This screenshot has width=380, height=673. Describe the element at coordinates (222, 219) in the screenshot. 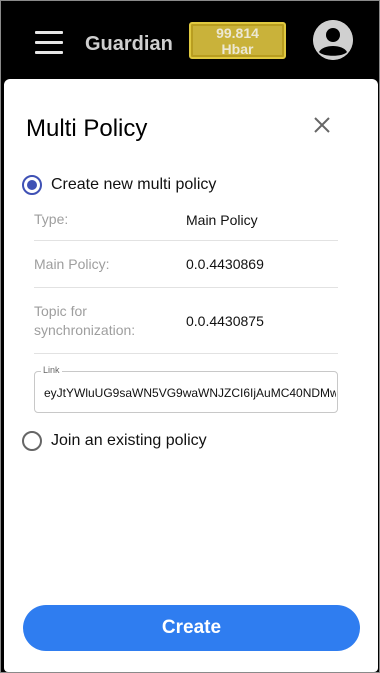

I see `detail-value: Main Policy` at that location.